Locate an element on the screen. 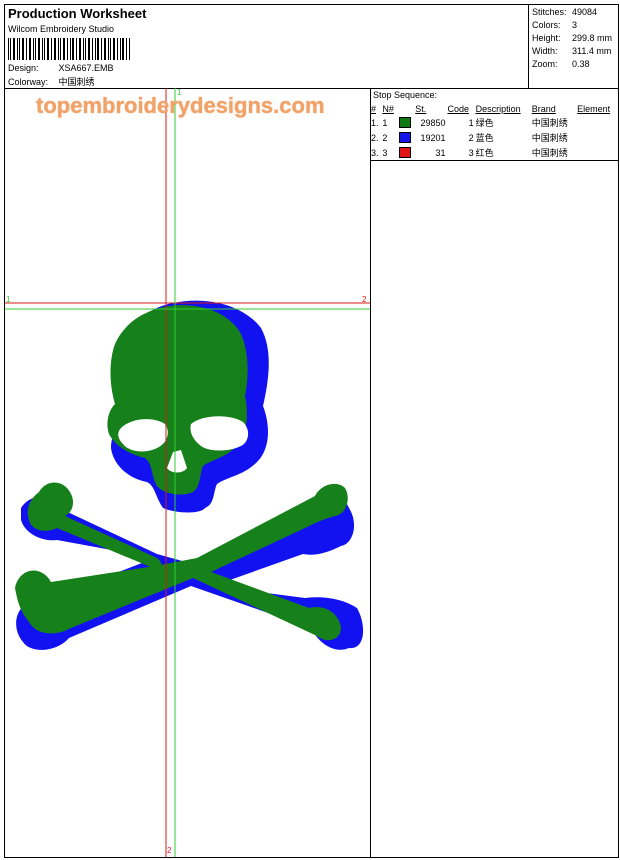 Image resolution: width=620 pixels, height=860 pixels. barcode-icon is located at coordinates (69, 49).